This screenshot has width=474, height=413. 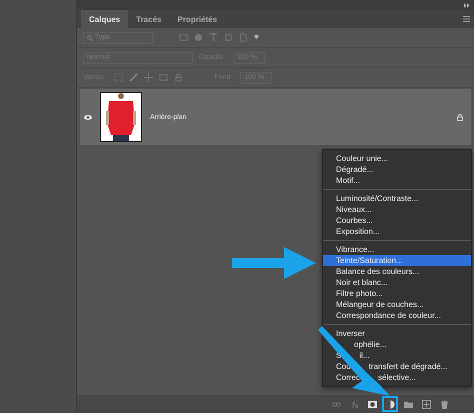 I want to click on eye-icon, so click(x=88, y=117).